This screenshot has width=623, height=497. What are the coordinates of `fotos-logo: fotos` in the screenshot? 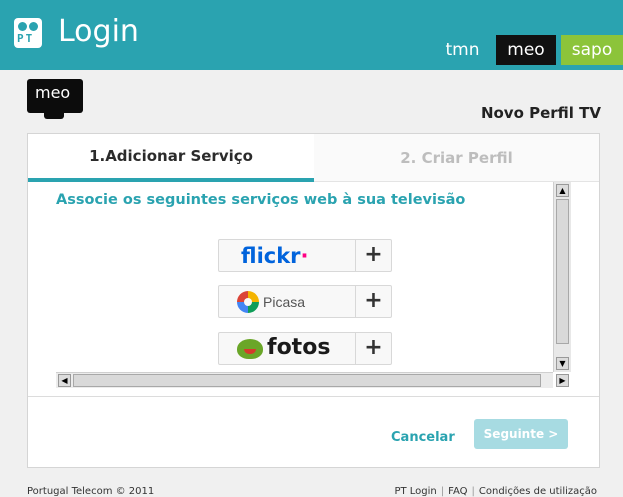 It's located at (287, 348).